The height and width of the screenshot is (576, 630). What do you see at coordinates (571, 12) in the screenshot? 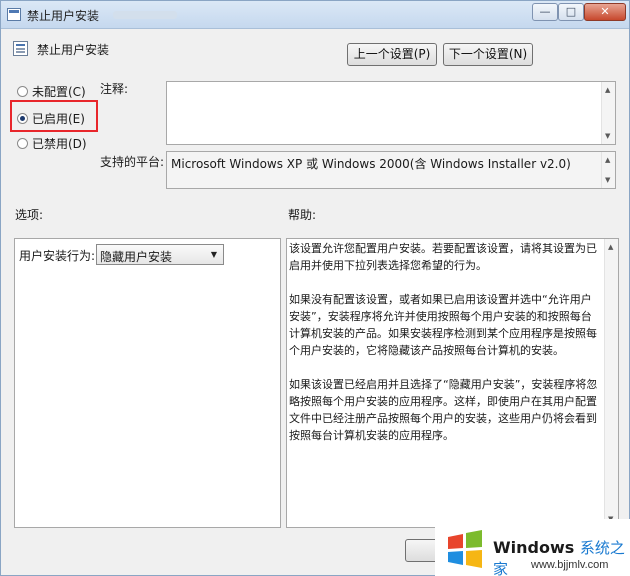
I see `maximize-button: □` at bounding box center [571, 12].